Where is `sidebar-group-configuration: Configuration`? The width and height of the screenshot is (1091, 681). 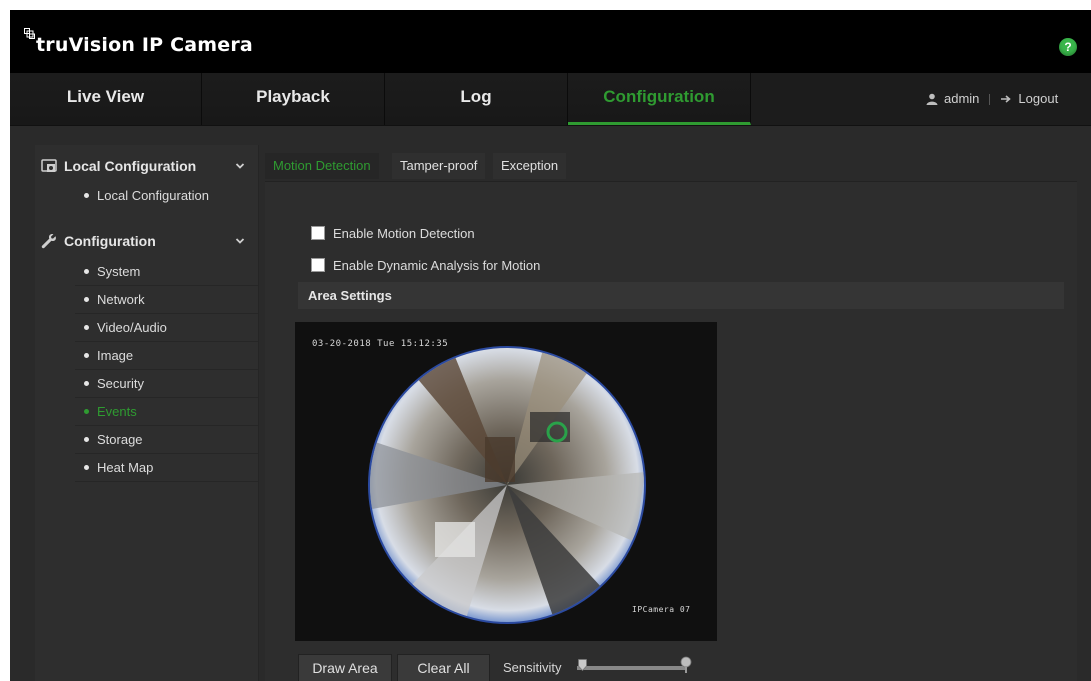
sidebar-group-configuration: Configuration is located at coordinates (146, 241).